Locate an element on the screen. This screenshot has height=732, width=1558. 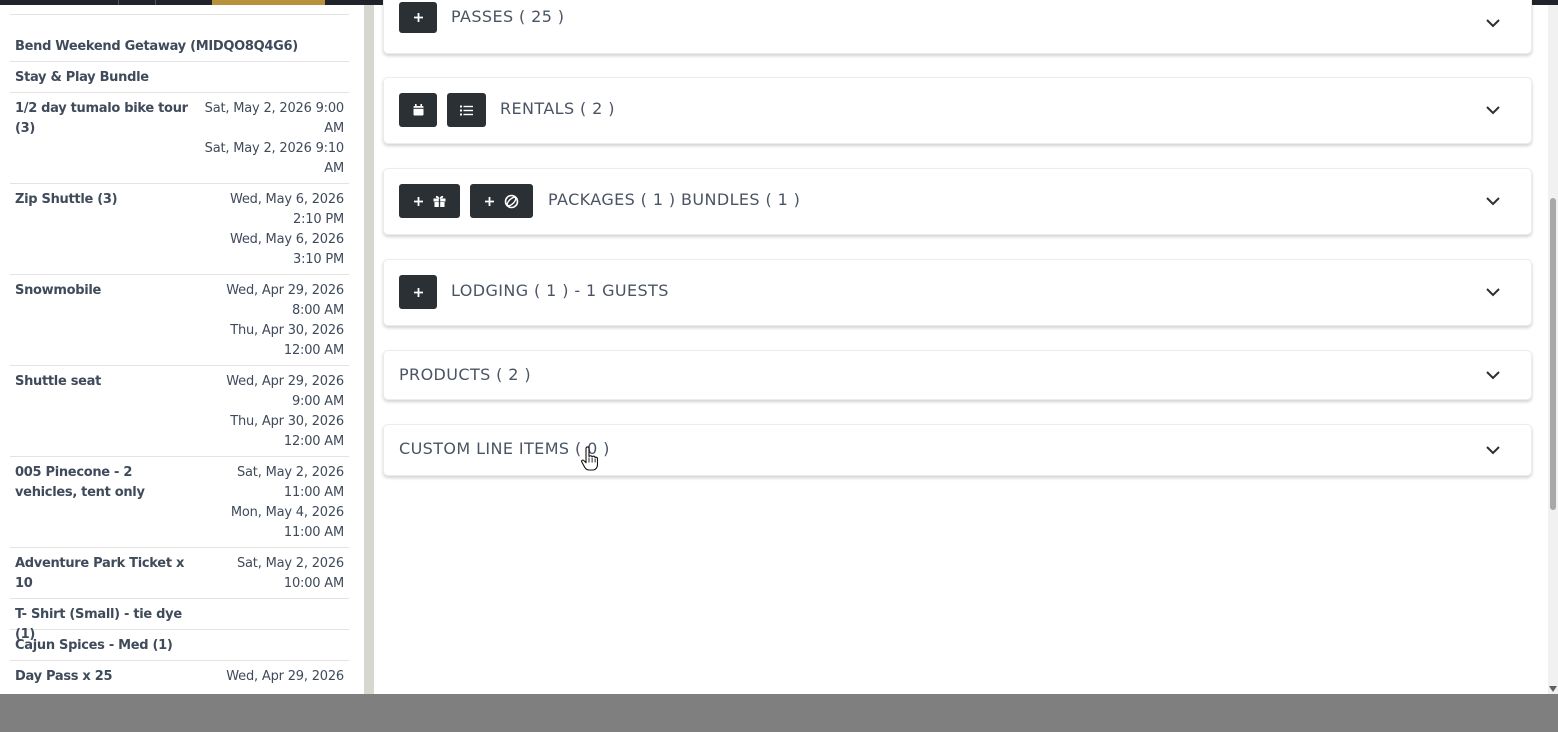
sidebar-item-name: Cajun Spices - Med (1) is located at coordinates (94, 645).